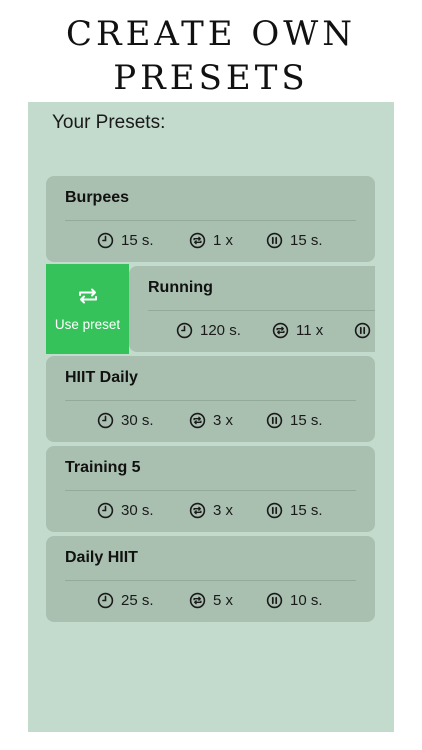 This screenshot has height=750, width=422. I want to click on preset-card-burpees: Burpees 15 s. 1 x 15 s., so click(210, 219).